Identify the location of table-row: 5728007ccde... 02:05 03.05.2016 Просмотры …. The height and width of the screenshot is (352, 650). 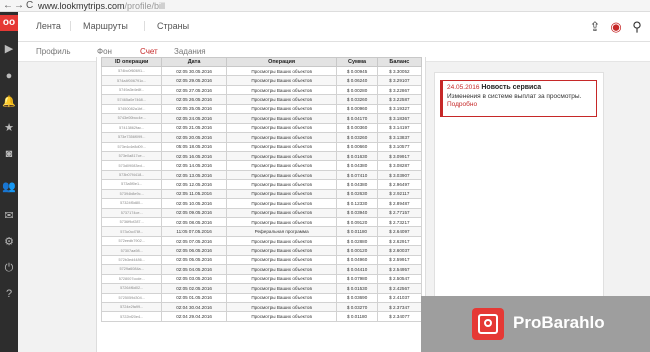
(261, 279).